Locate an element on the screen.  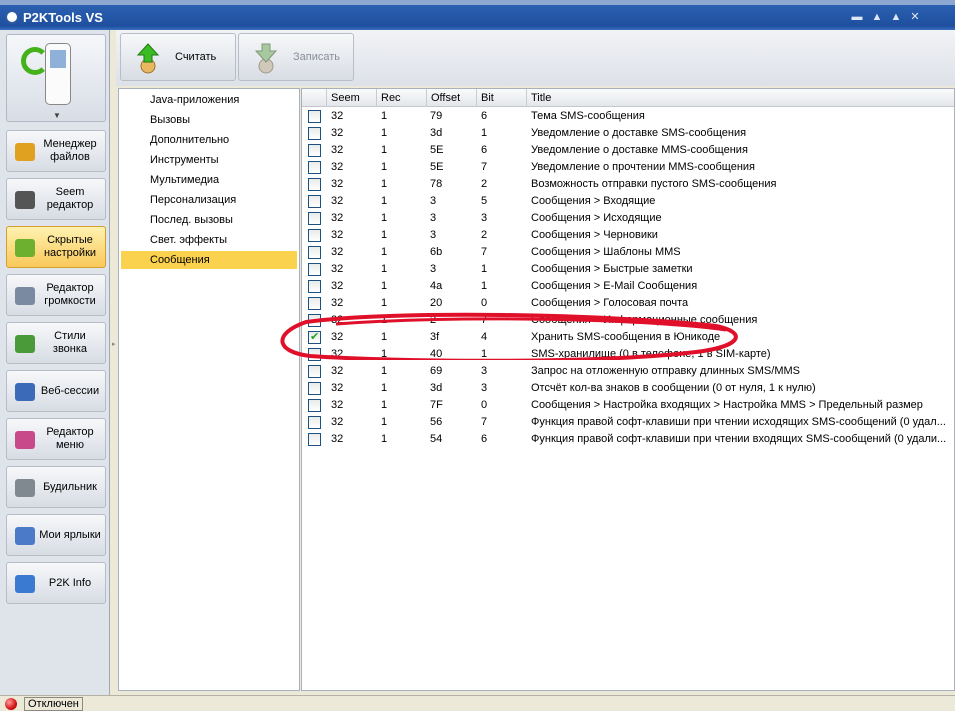
sidebar-item: Стили звонка is located at coordinates (56, 343).